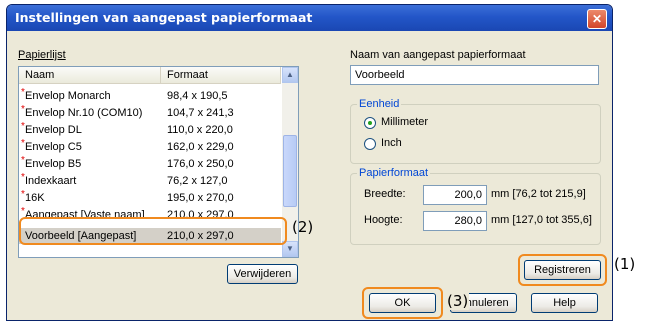  What do you see at coordinates (150, 180) in the screenshot?
I see `list-item: * Indexkaart 76,2 x 127,0` at bounding box center [150, 180].